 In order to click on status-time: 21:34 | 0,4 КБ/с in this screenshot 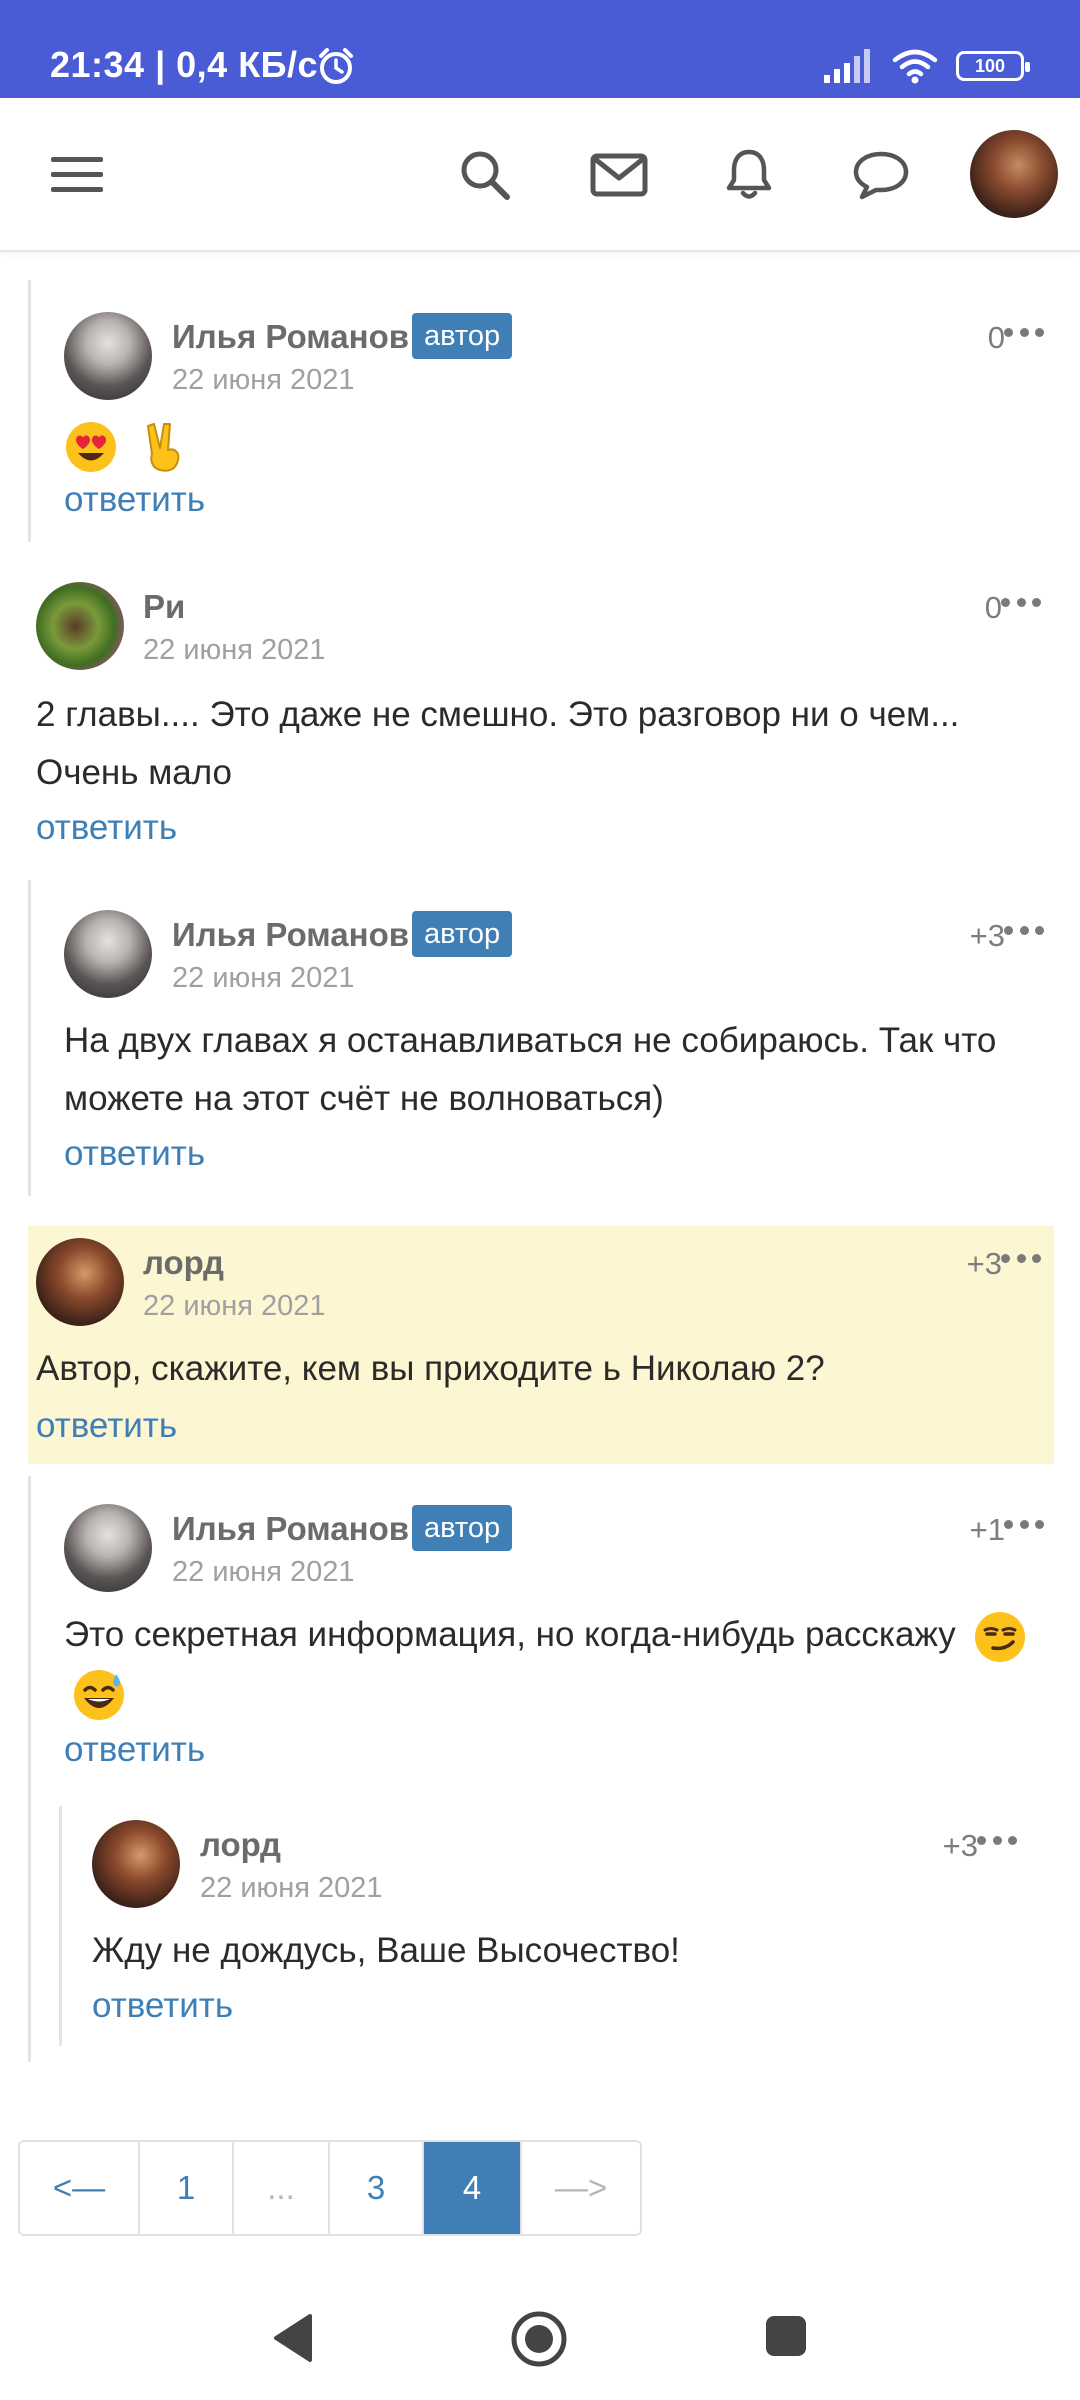, I will do `click(184, 64)`.